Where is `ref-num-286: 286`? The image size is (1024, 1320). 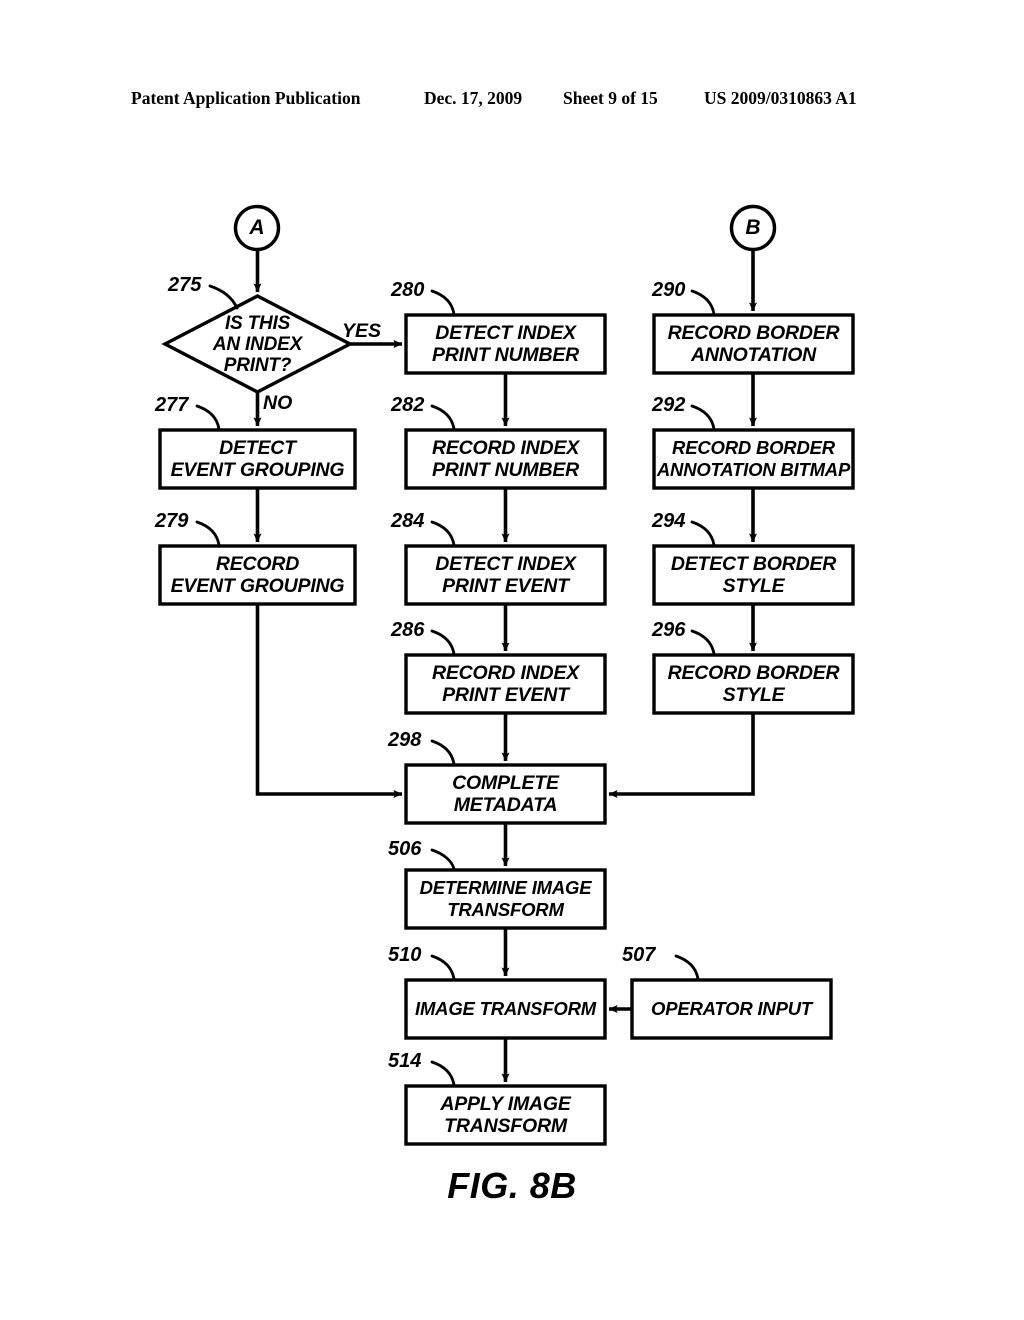 ref-num-286: 286 is located at coordinates (408, 630).